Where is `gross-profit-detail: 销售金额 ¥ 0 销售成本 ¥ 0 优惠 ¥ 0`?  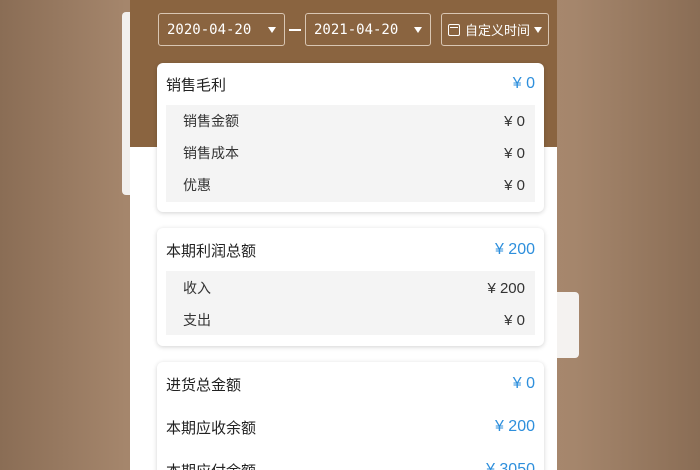 gross-profit-detail: 销售金额 ¥ 0 销售成本 ¥ 0 优惠 ¥ 0 is located at coordinates (350, 153).